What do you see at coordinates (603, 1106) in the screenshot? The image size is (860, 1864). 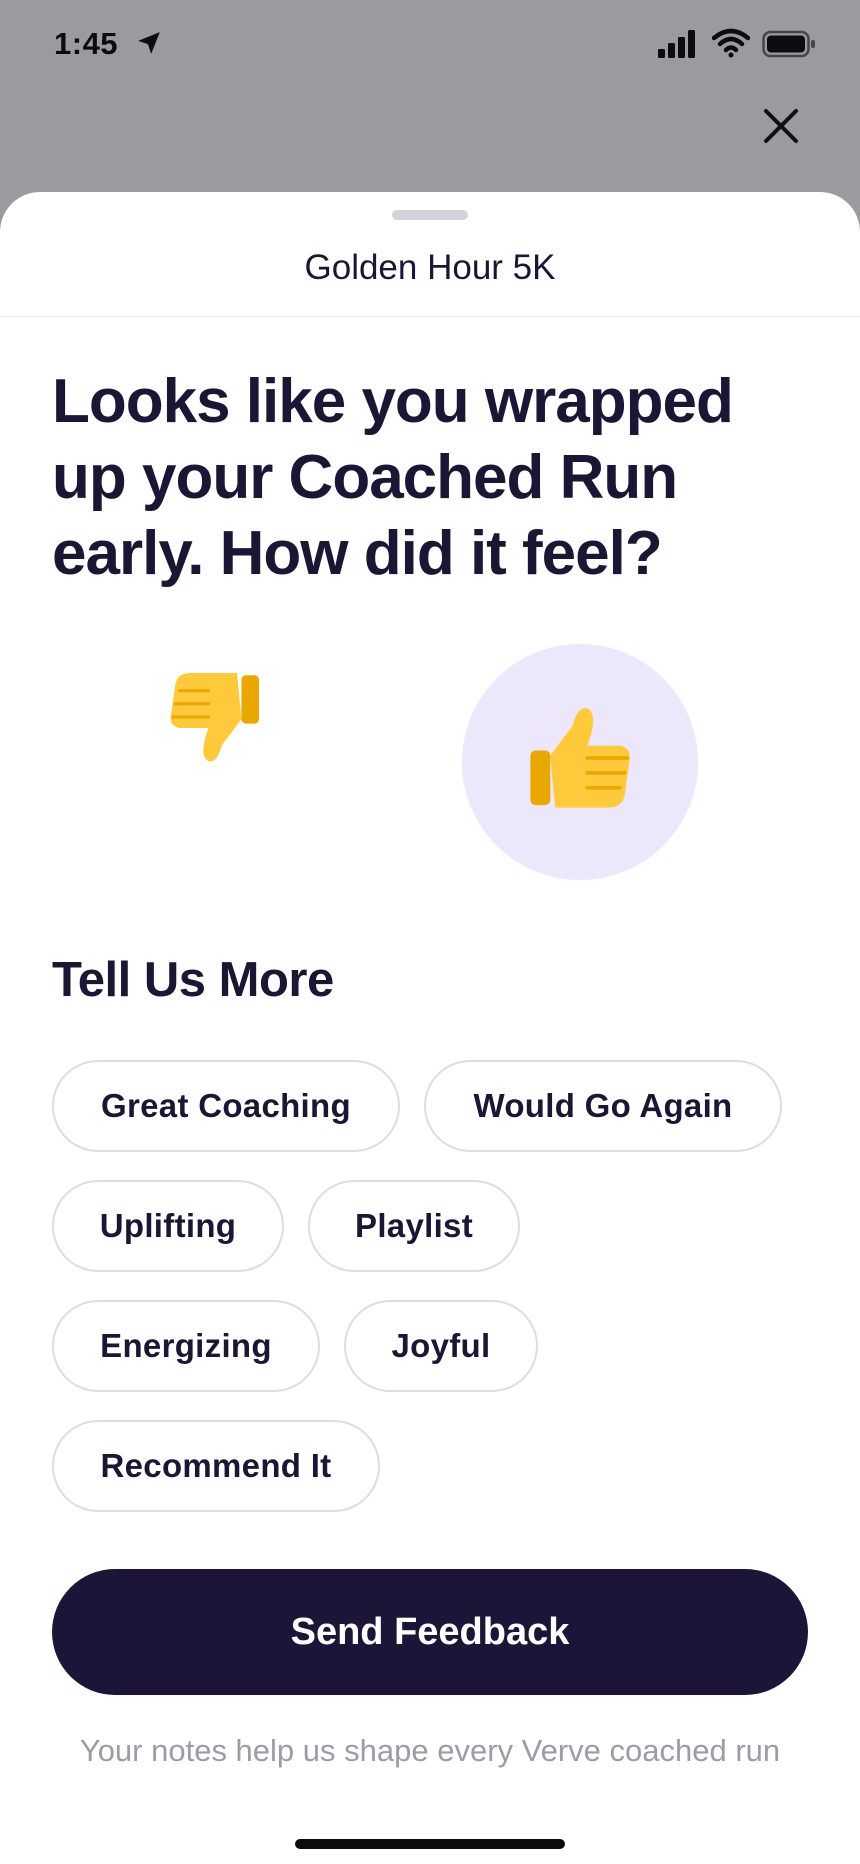 I see `chip-would-go-again: Would Go Again` at bounding box center [603, 1106].